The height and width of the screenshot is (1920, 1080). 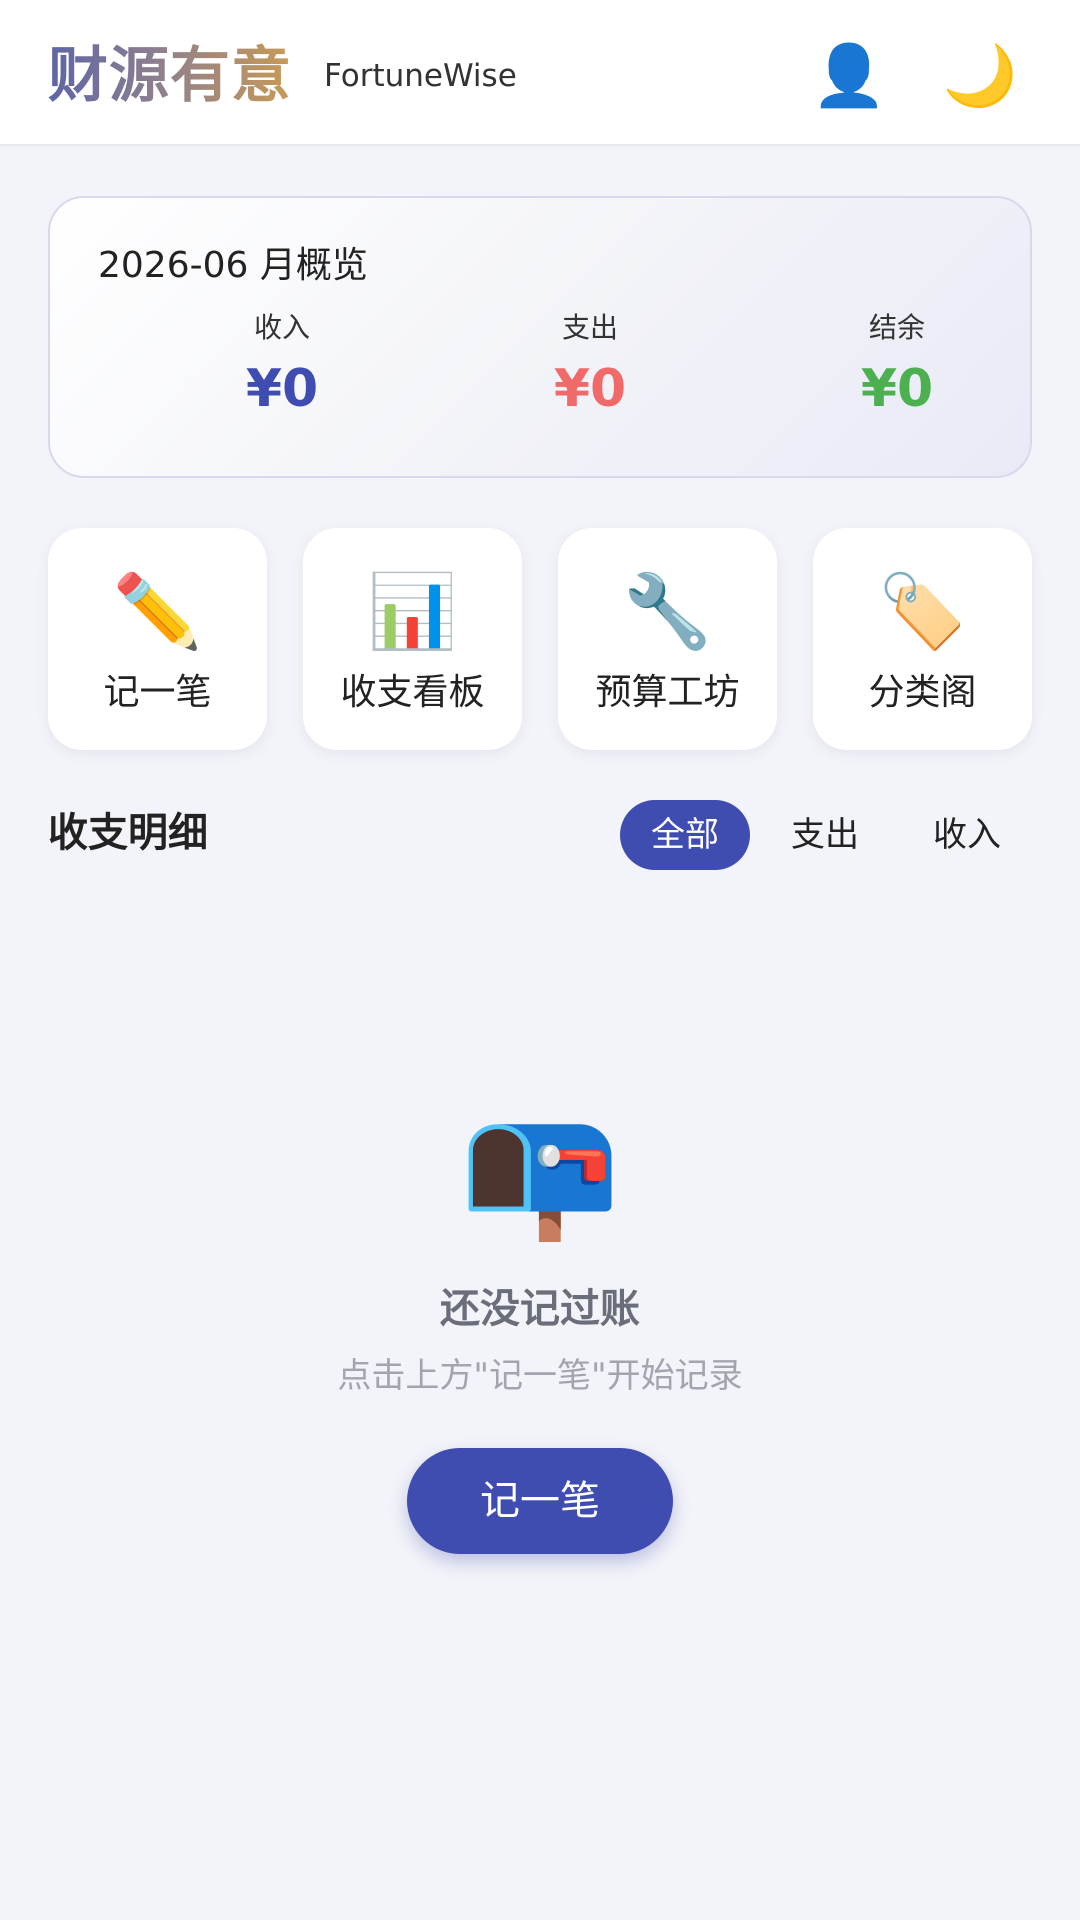 What do you see at coordinates (897, 389) in the screenshot?
I see `balance-value: ¥0` at bounding box center [897, 389].